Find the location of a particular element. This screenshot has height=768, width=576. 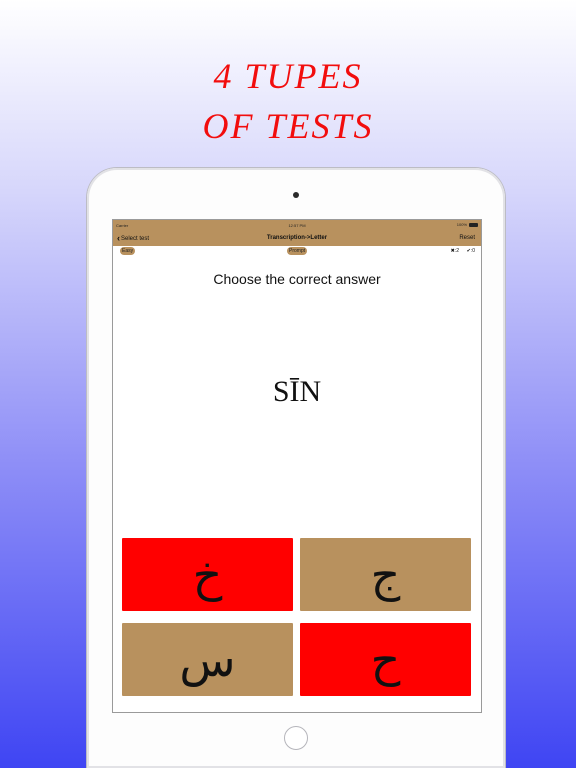

camera-icon is located at coordinates (296, 195).